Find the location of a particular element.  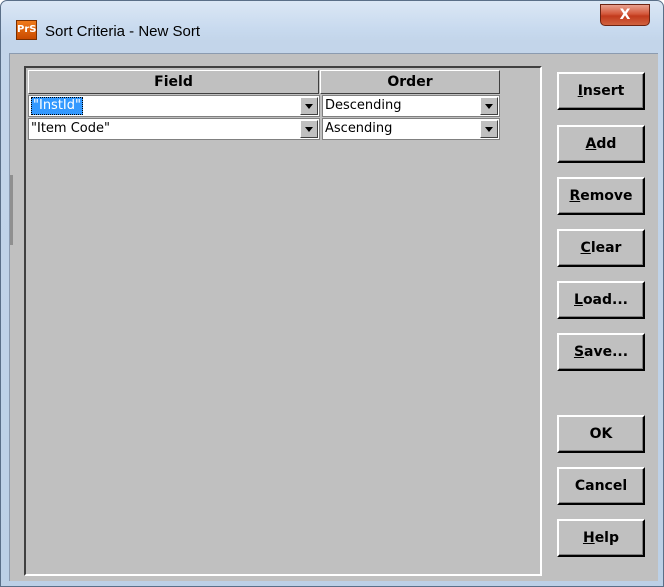

remove-button: Remove is located at coordinates (601, 196).